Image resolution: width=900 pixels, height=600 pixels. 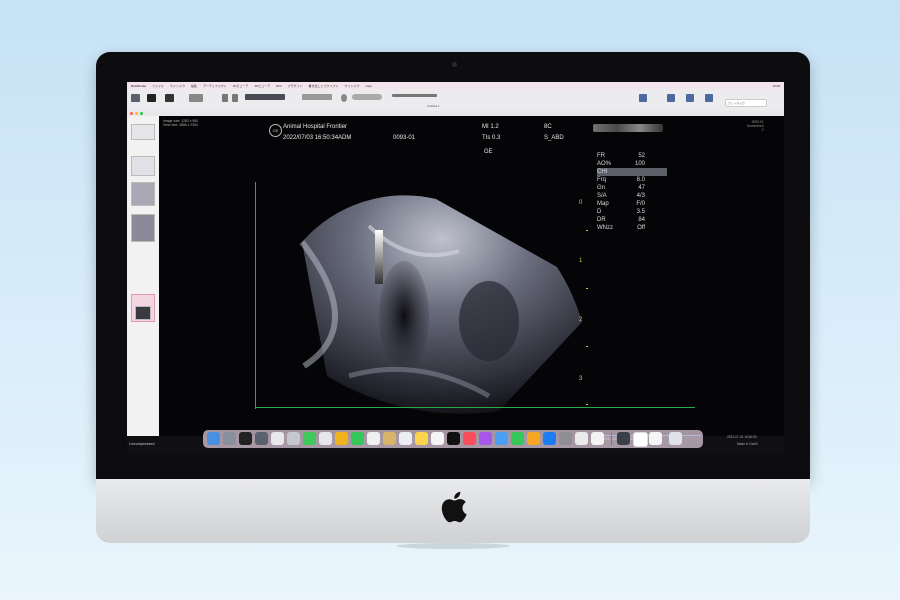 What do you see at coordinates (690, 98) in the screenshot?
I see `print-icon` at bounding box center [690, 98].